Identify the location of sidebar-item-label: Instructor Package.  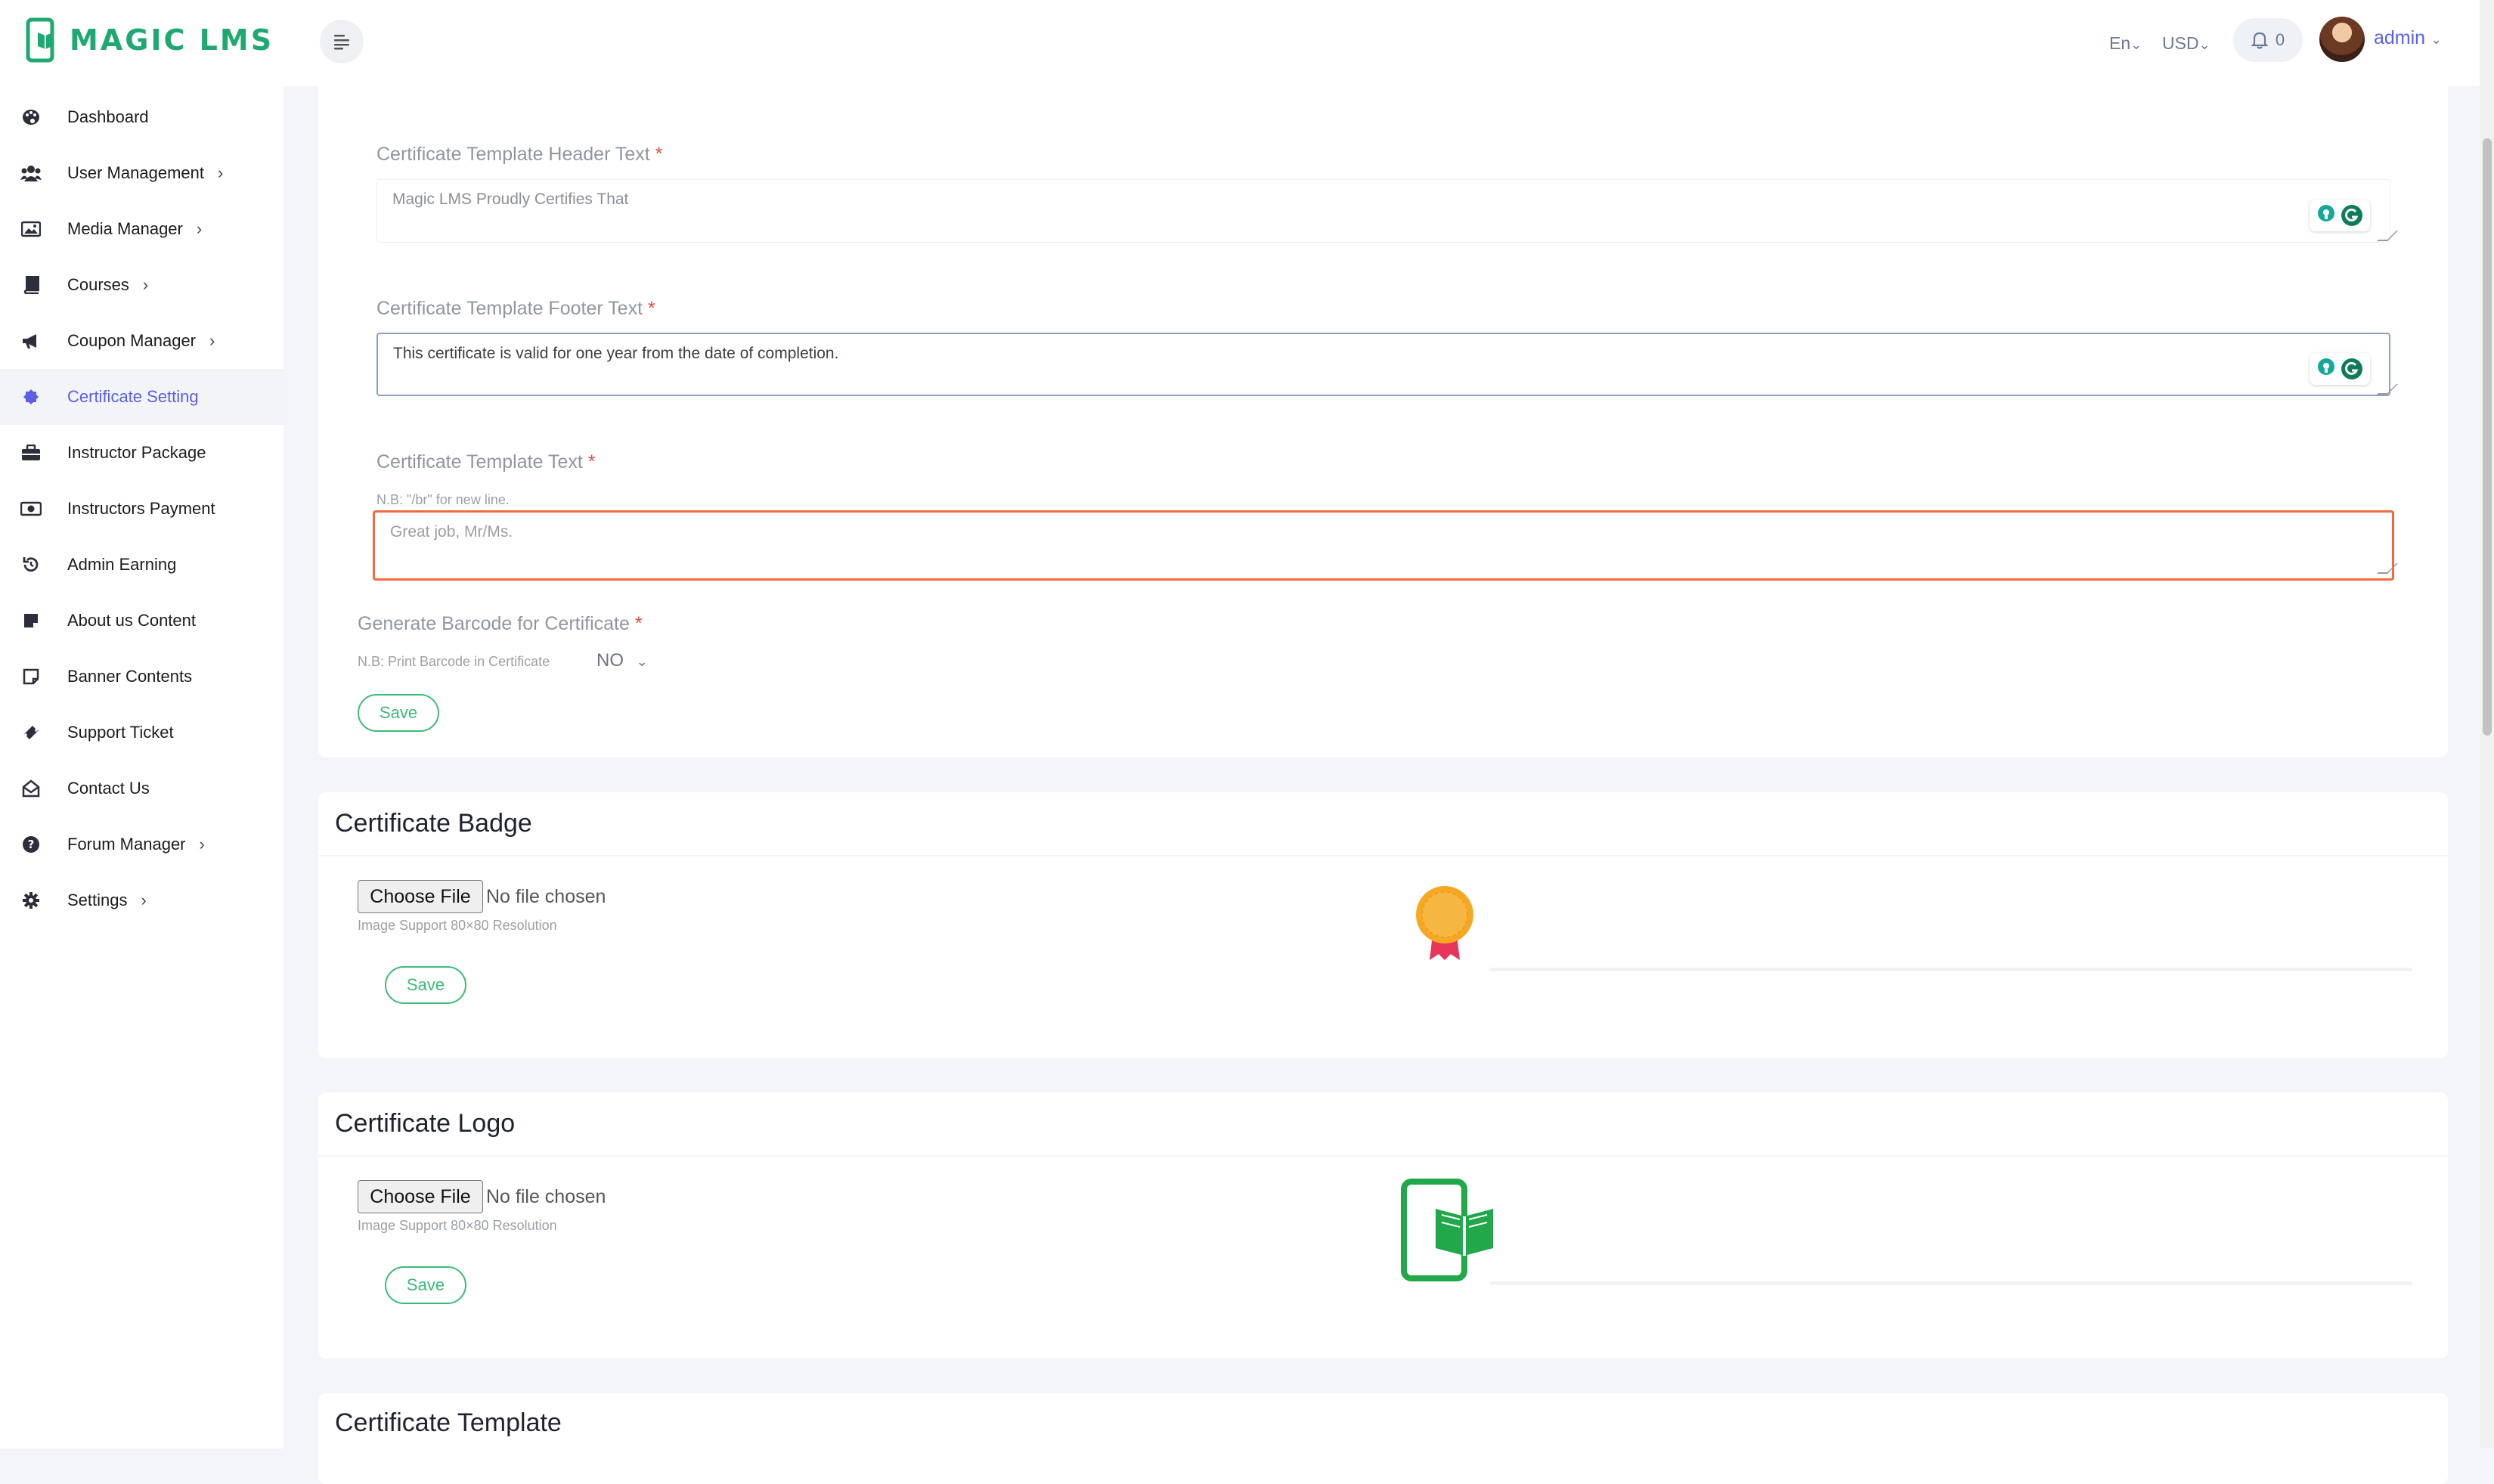
(136, 452).